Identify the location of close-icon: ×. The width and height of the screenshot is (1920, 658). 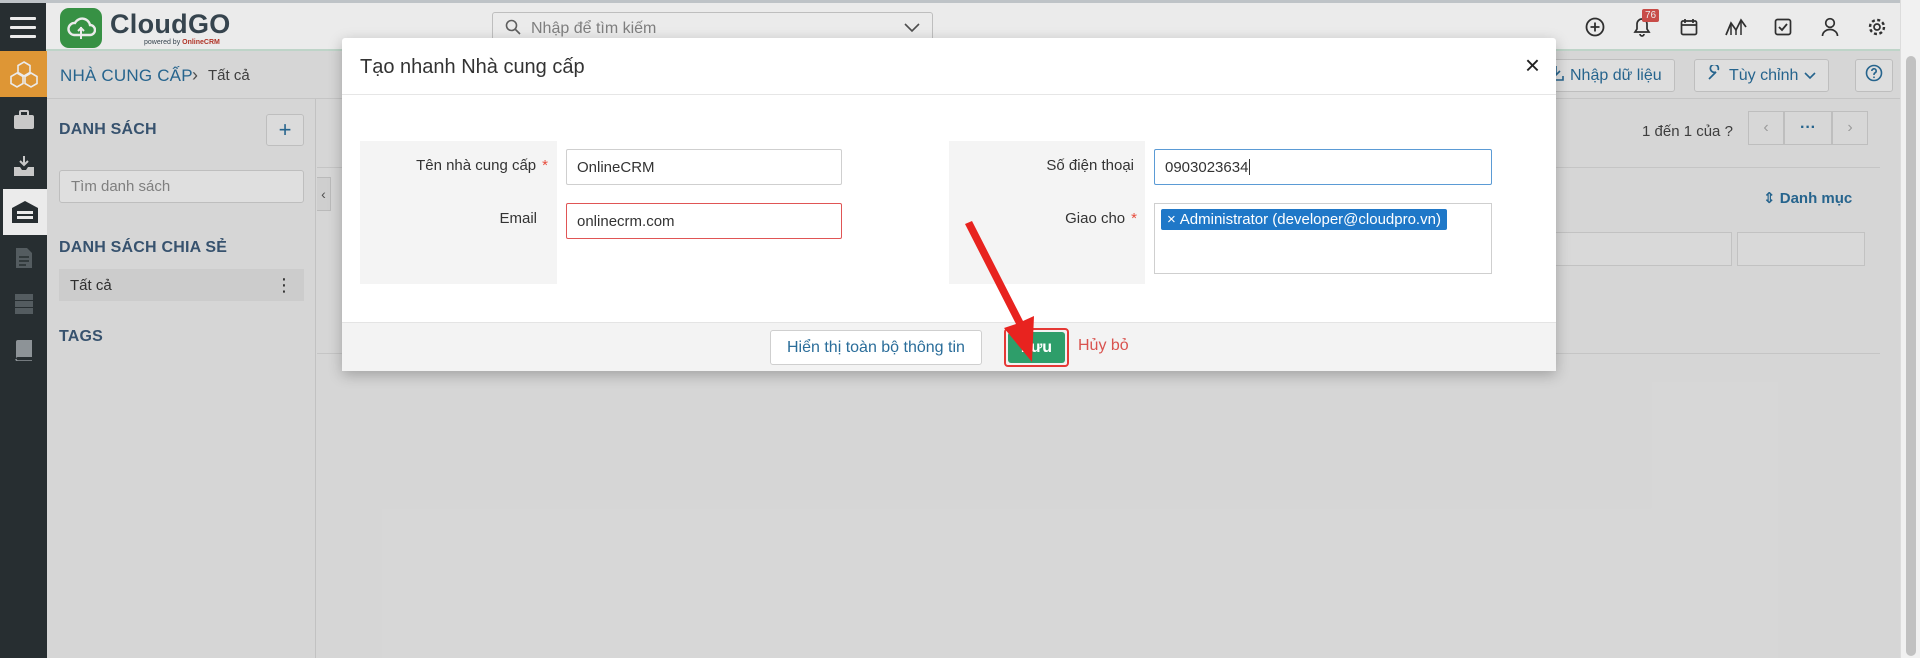
(1532, 65).